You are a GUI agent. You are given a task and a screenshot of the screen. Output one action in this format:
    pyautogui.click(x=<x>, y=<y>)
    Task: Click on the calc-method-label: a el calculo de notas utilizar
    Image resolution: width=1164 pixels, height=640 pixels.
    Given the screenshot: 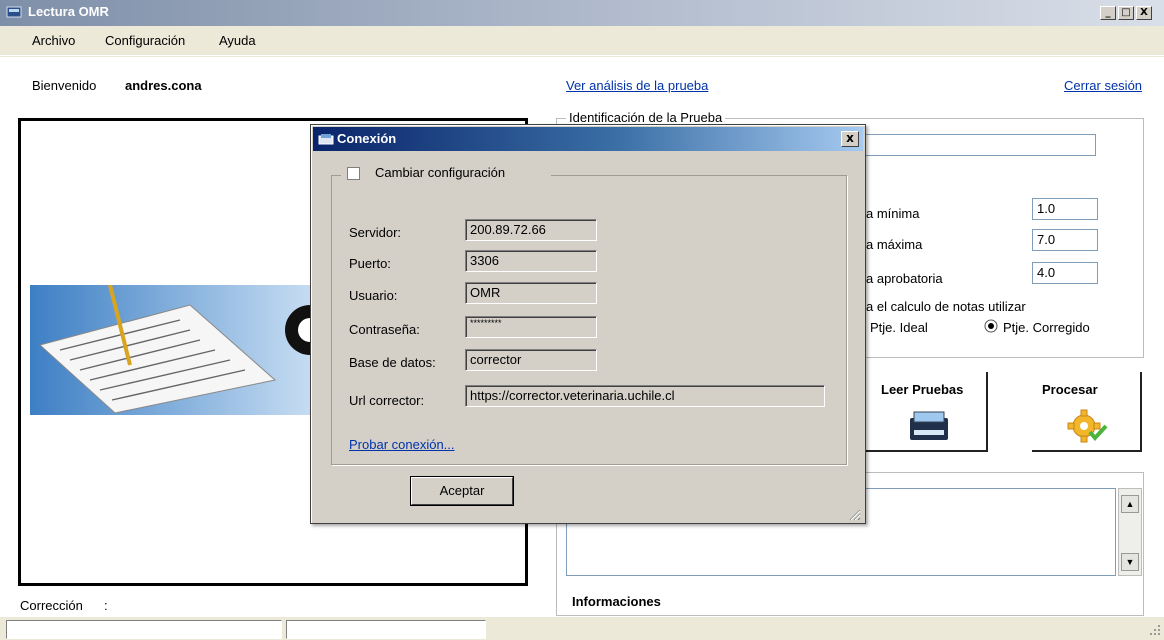 What is the action you would take?
    pyautogui.click(x=946, y=306)
    